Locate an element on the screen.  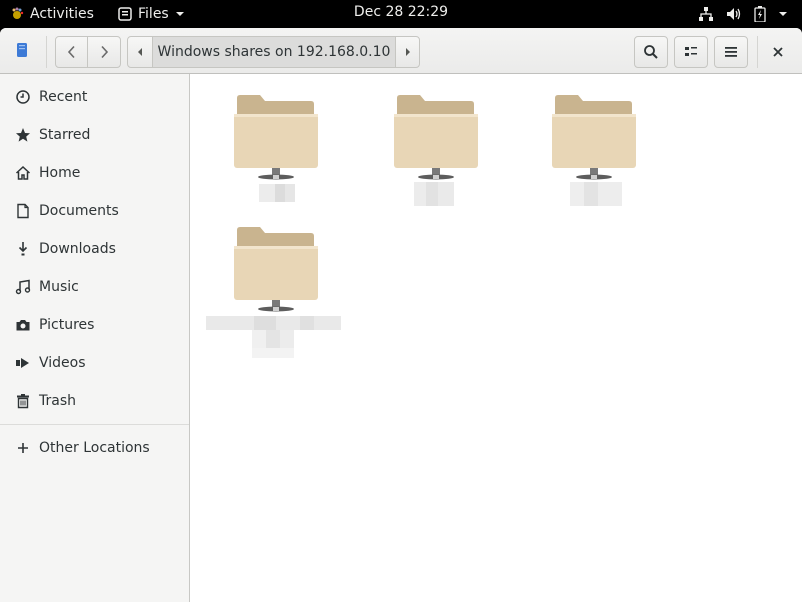
hamburger-menu-icon is located at coordinates (731, 52).